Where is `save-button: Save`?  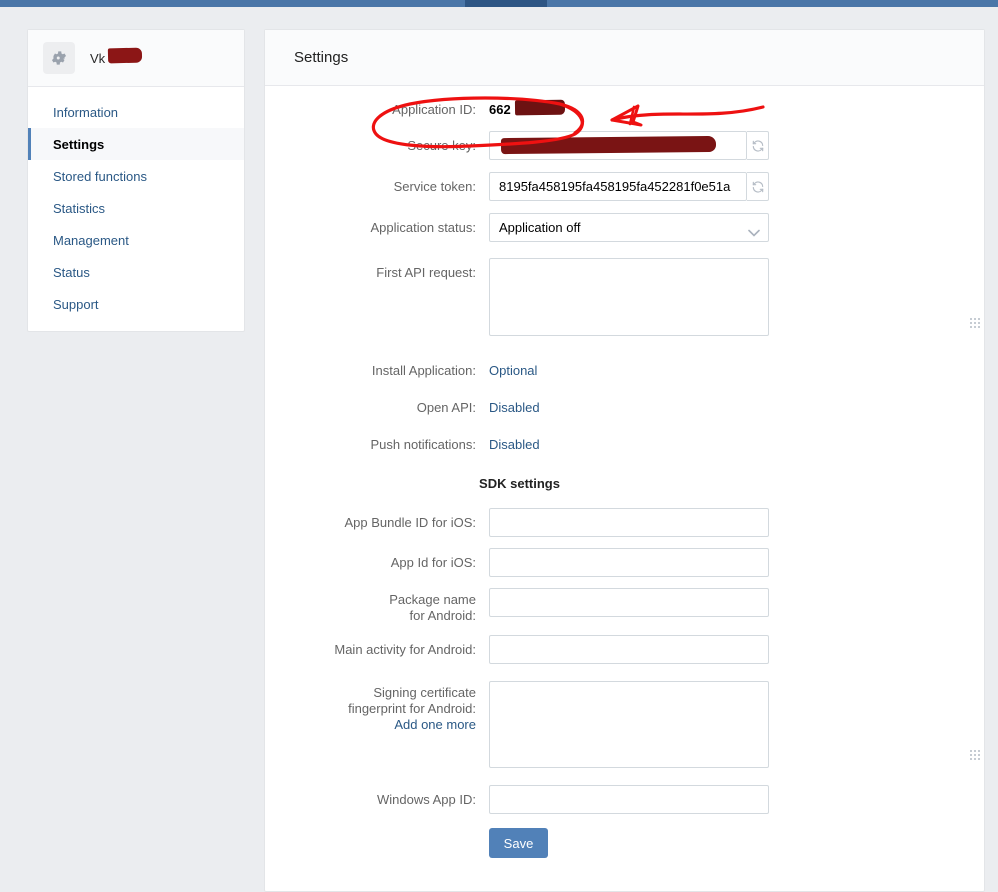
save-button: Save is located at coordinates (518, 843).